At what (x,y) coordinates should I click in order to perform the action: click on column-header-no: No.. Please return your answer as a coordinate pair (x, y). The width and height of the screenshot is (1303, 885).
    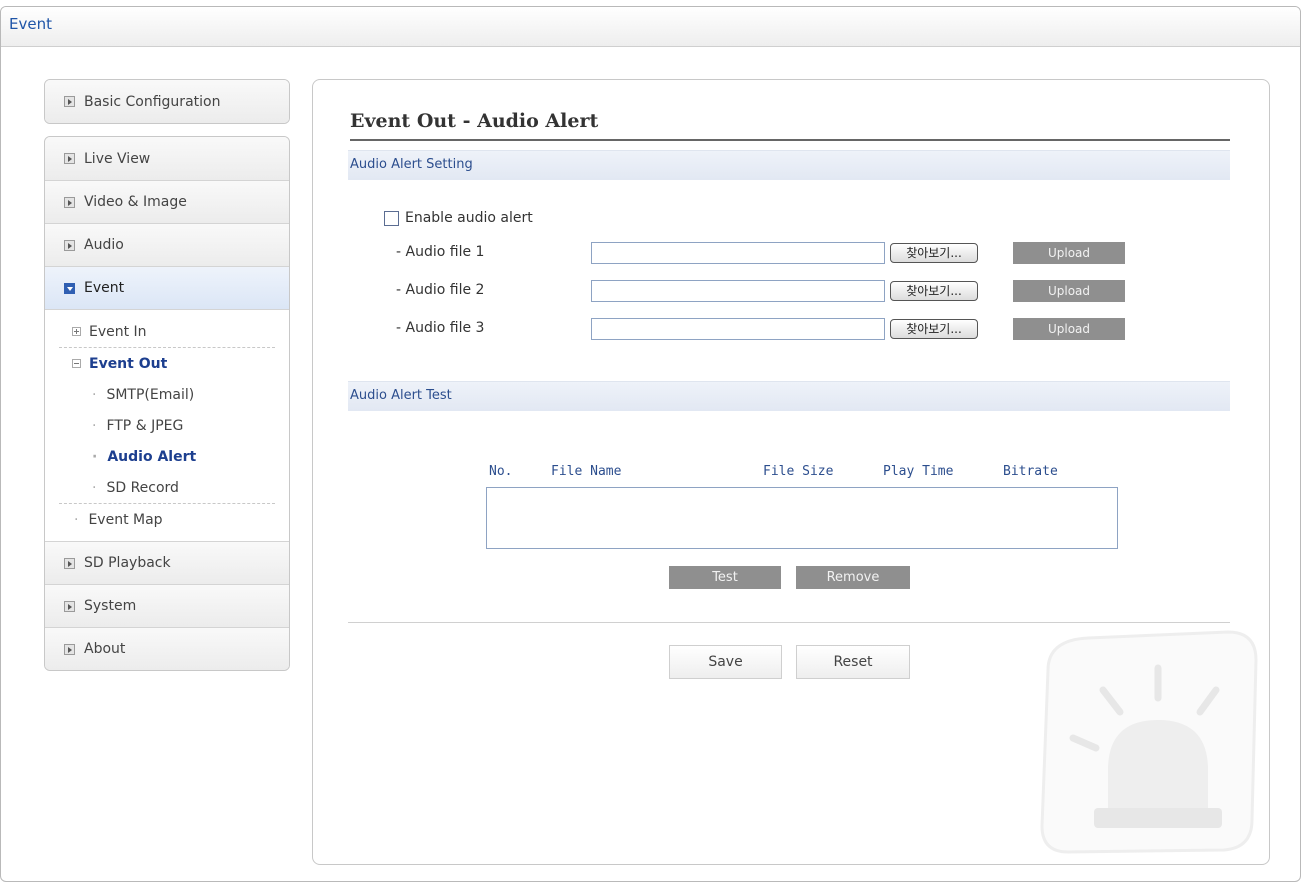
    Looking at the image, I should click on (501, 471).